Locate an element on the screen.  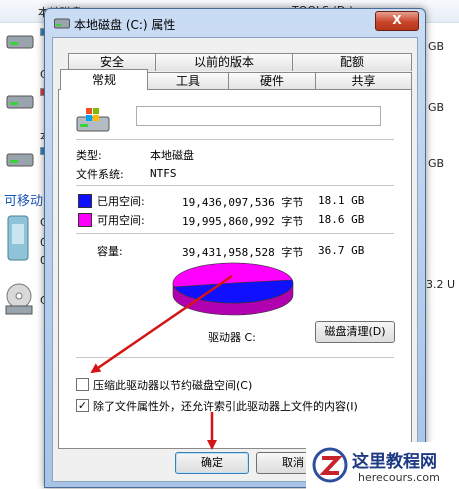
index-checkbox: ✓ is located at coordinates (82, 405).